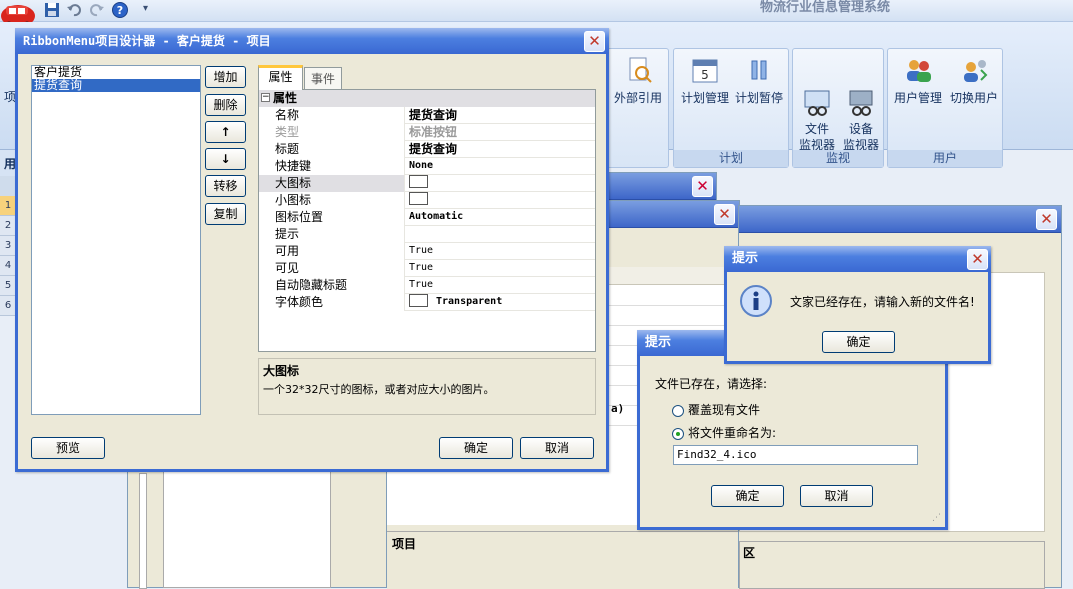 This screenshot has width=1073, height=589. I want to click on filename-input: Find32_4.ico, so click(795, 455).